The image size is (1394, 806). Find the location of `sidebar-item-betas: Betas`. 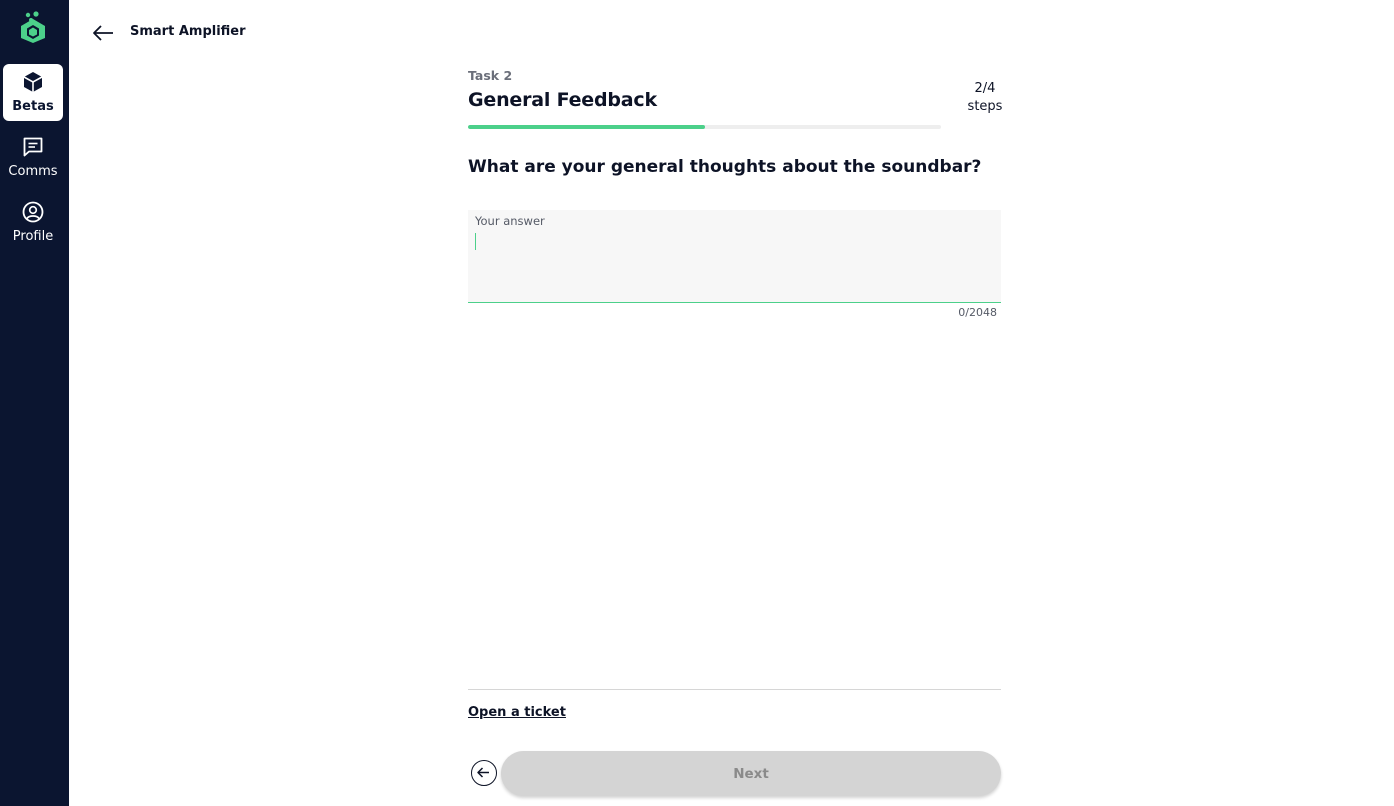

sidebar-item-betas: Betas is located at coordinates (33, 92).